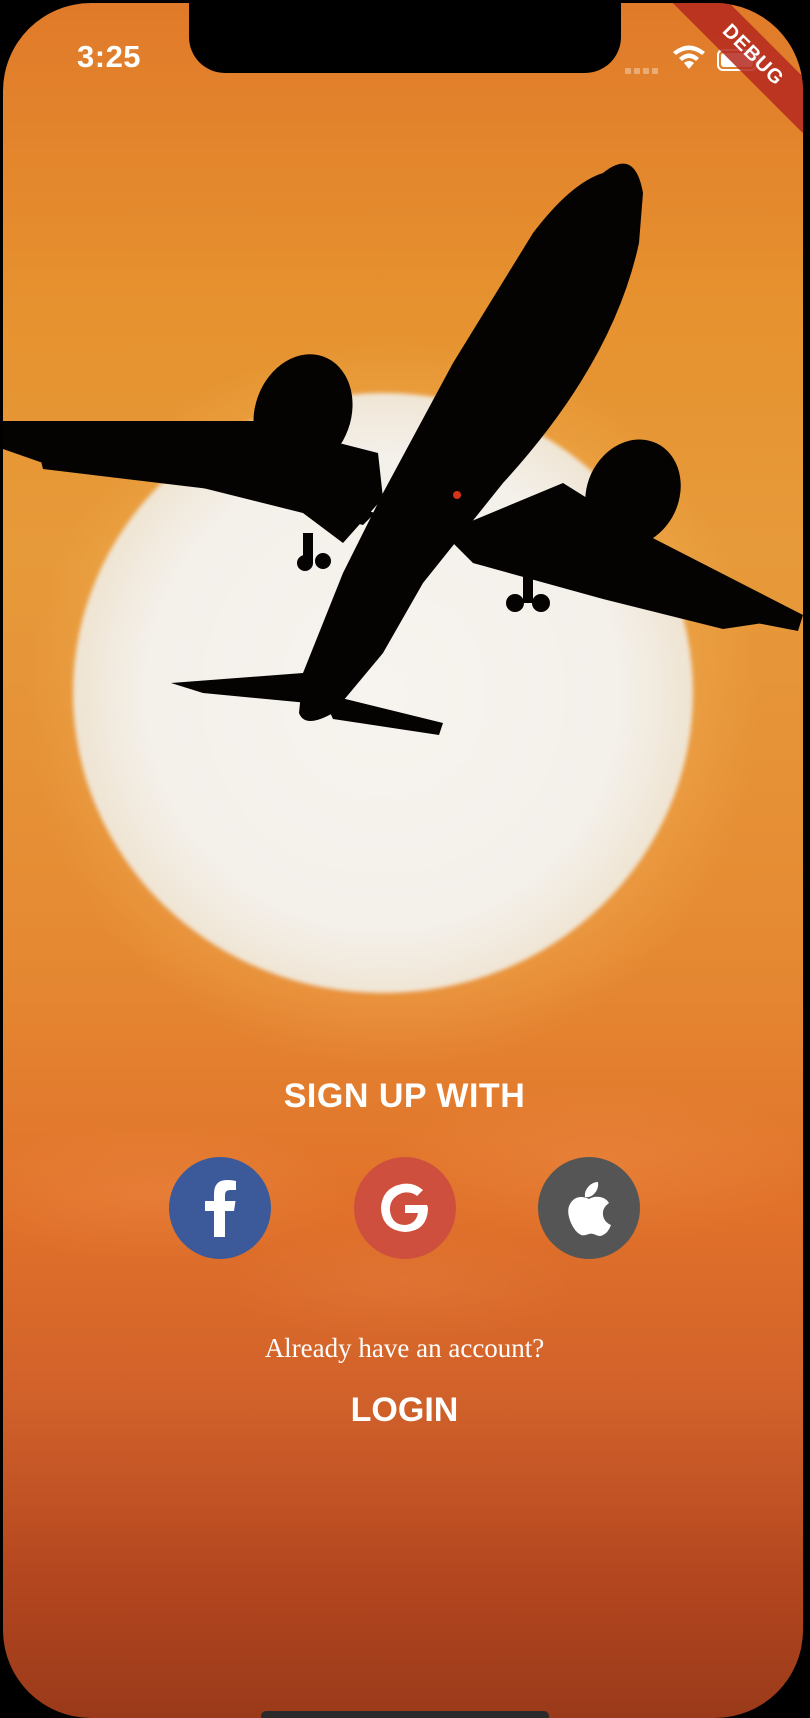 The height and width of the screenshot is (1718, 810). I want to click on signal-icon, so click(643, 67).